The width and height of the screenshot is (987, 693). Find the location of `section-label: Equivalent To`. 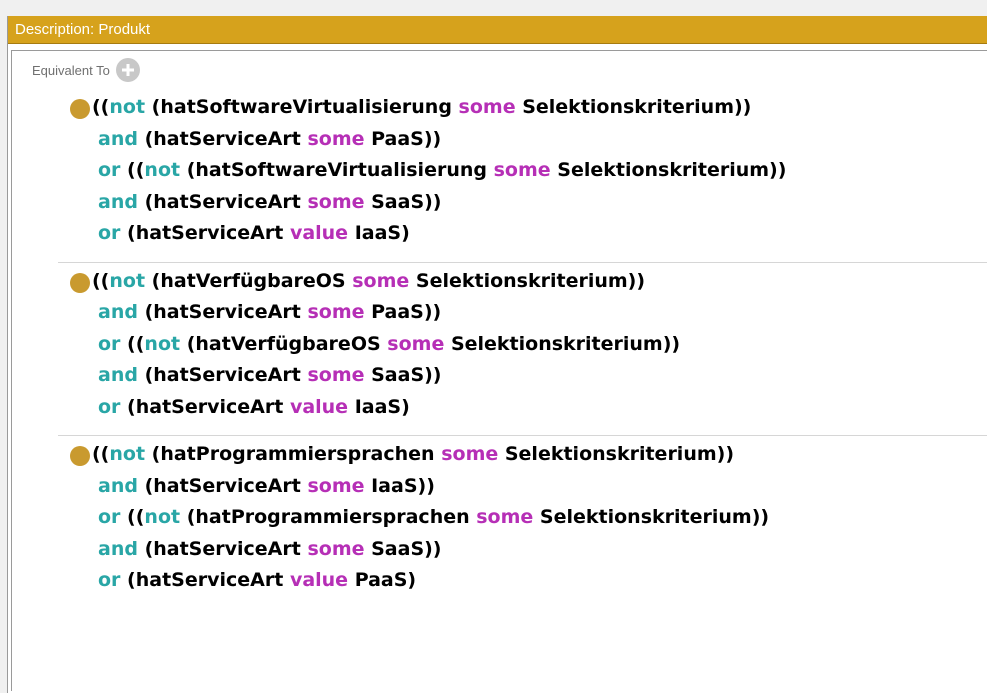

section-label: Equivalent To is located at coordinates (71, 70).